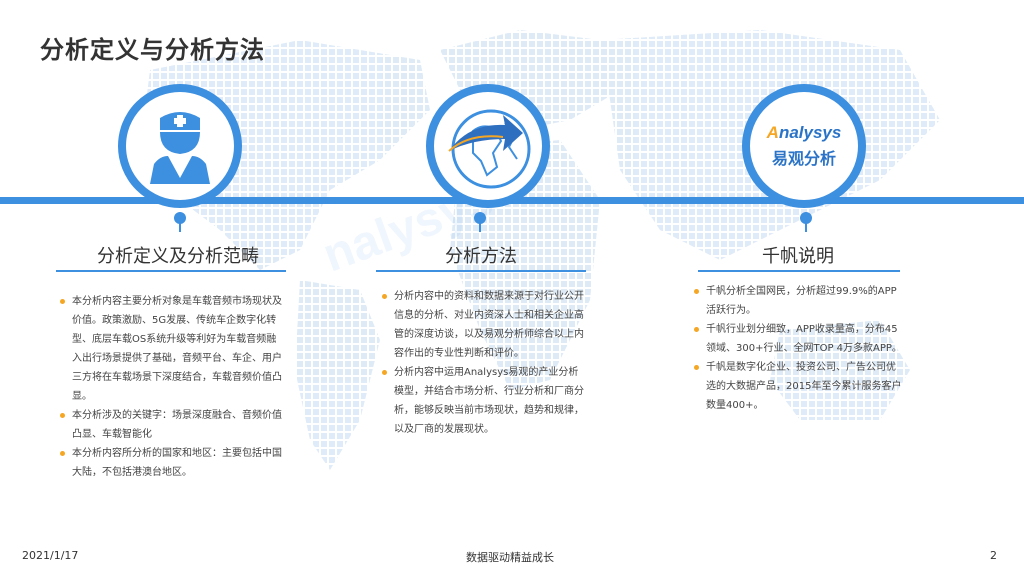  Describe the element at coordinates (481, 271) in the screenshot. I see `section-rule-method` at that location.